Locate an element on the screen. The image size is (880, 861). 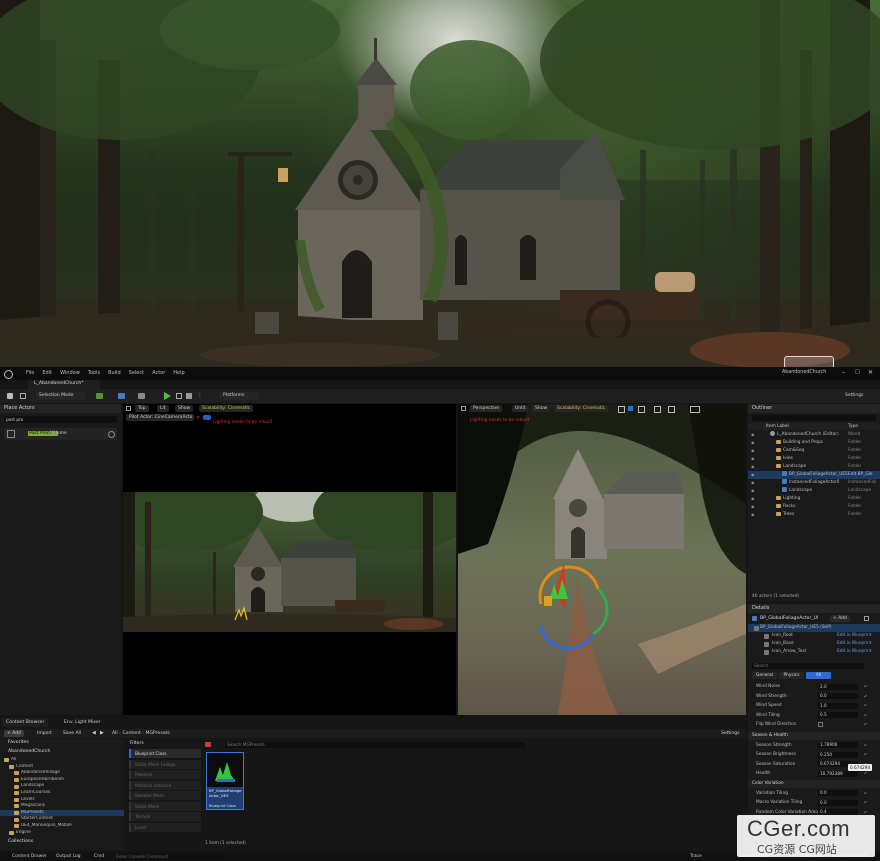
blueprint-edit-icon is located at coordinates (866, 618).